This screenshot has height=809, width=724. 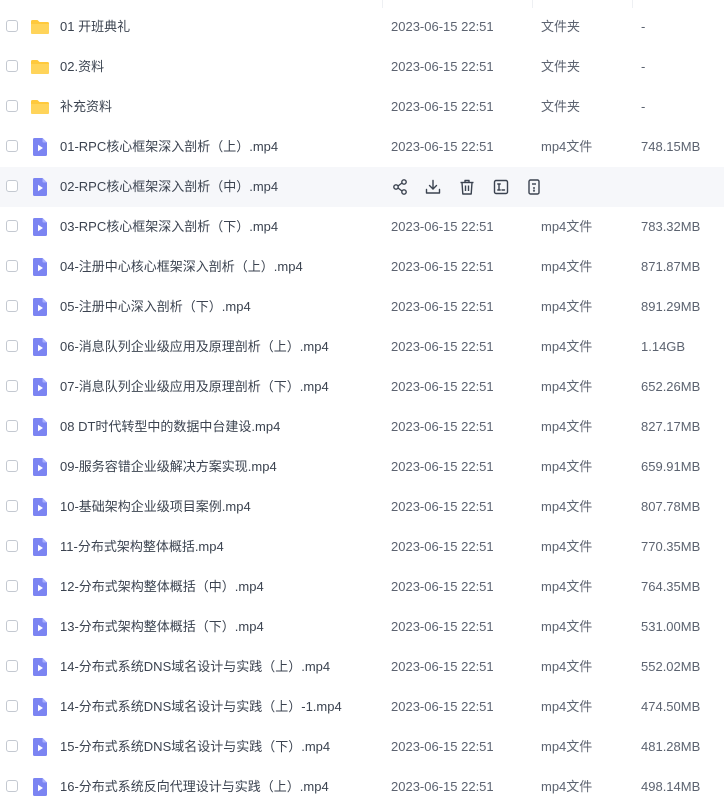 What do you see at coordinates (169, 187) in the screenshot?
I see `file-name: 02-RPC核心框架深入剖析（中）.mp4` at bounding box center [169, 187].